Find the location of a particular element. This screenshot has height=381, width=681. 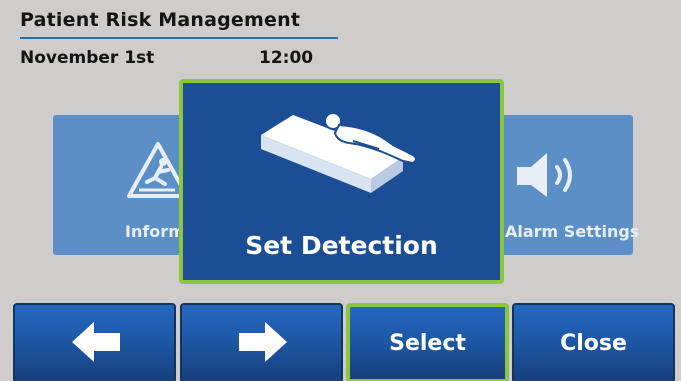

page-title: Patient Risk Management is located at coordinates (160, 20).